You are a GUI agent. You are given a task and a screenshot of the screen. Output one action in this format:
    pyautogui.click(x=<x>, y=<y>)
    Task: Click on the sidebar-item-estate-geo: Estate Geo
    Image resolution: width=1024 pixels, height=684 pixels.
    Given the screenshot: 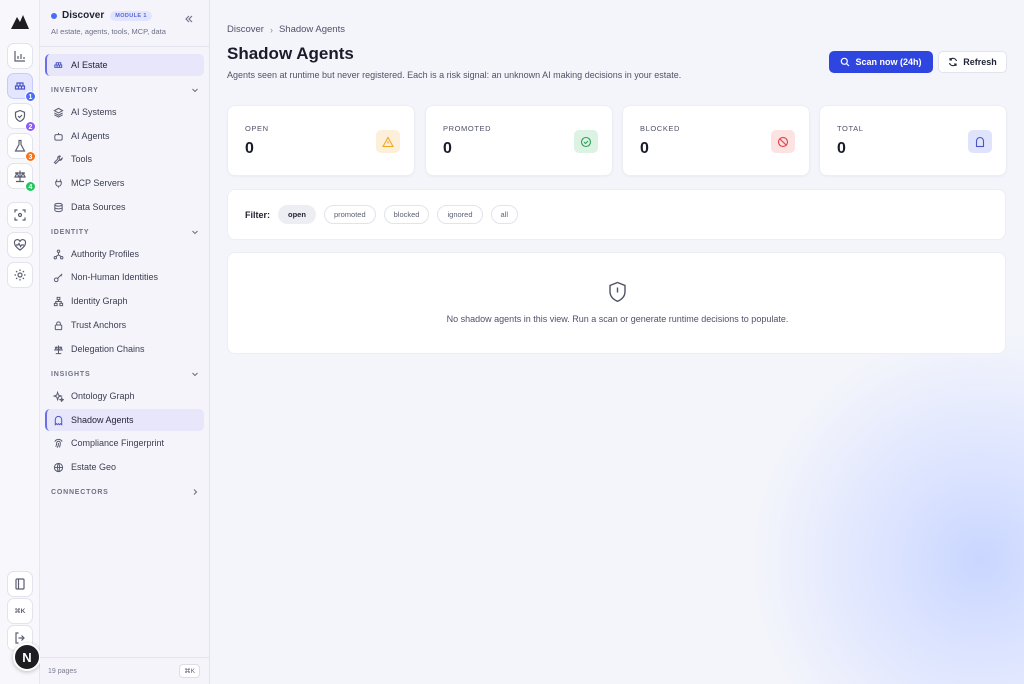 What is the action you would take?
    pyautogui.click(x=124, y=467)
    